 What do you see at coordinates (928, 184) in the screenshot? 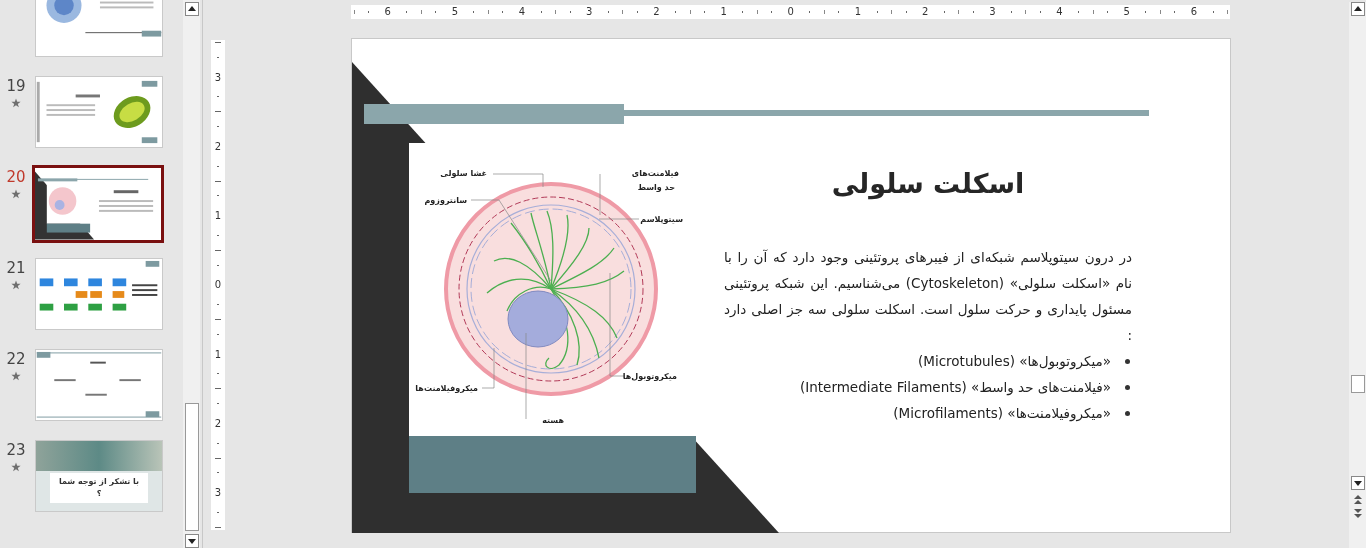
I see `slide-title: اسکلت سلولی` at bounding box center [928, 184].